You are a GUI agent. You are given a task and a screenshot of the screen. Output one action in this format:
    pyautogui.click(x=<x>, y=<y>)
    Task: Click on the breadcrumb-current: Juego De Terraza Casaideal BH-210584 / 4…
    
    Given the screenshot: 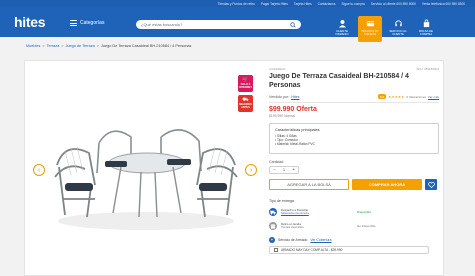 What is the action you would take?
    pyautogui.click(x=146, y=46)
    